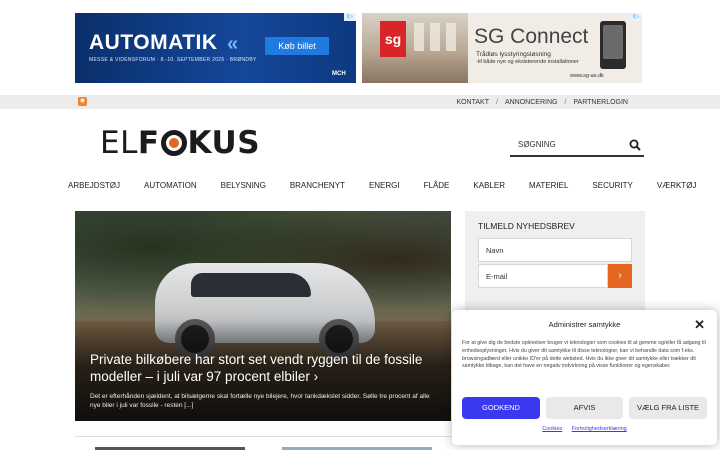 The height and width of the screenshot is (450, 720). Describe the element at coordinates (316, 376) in the screenshot. I see `chevron-right-icon: ›` at that location.